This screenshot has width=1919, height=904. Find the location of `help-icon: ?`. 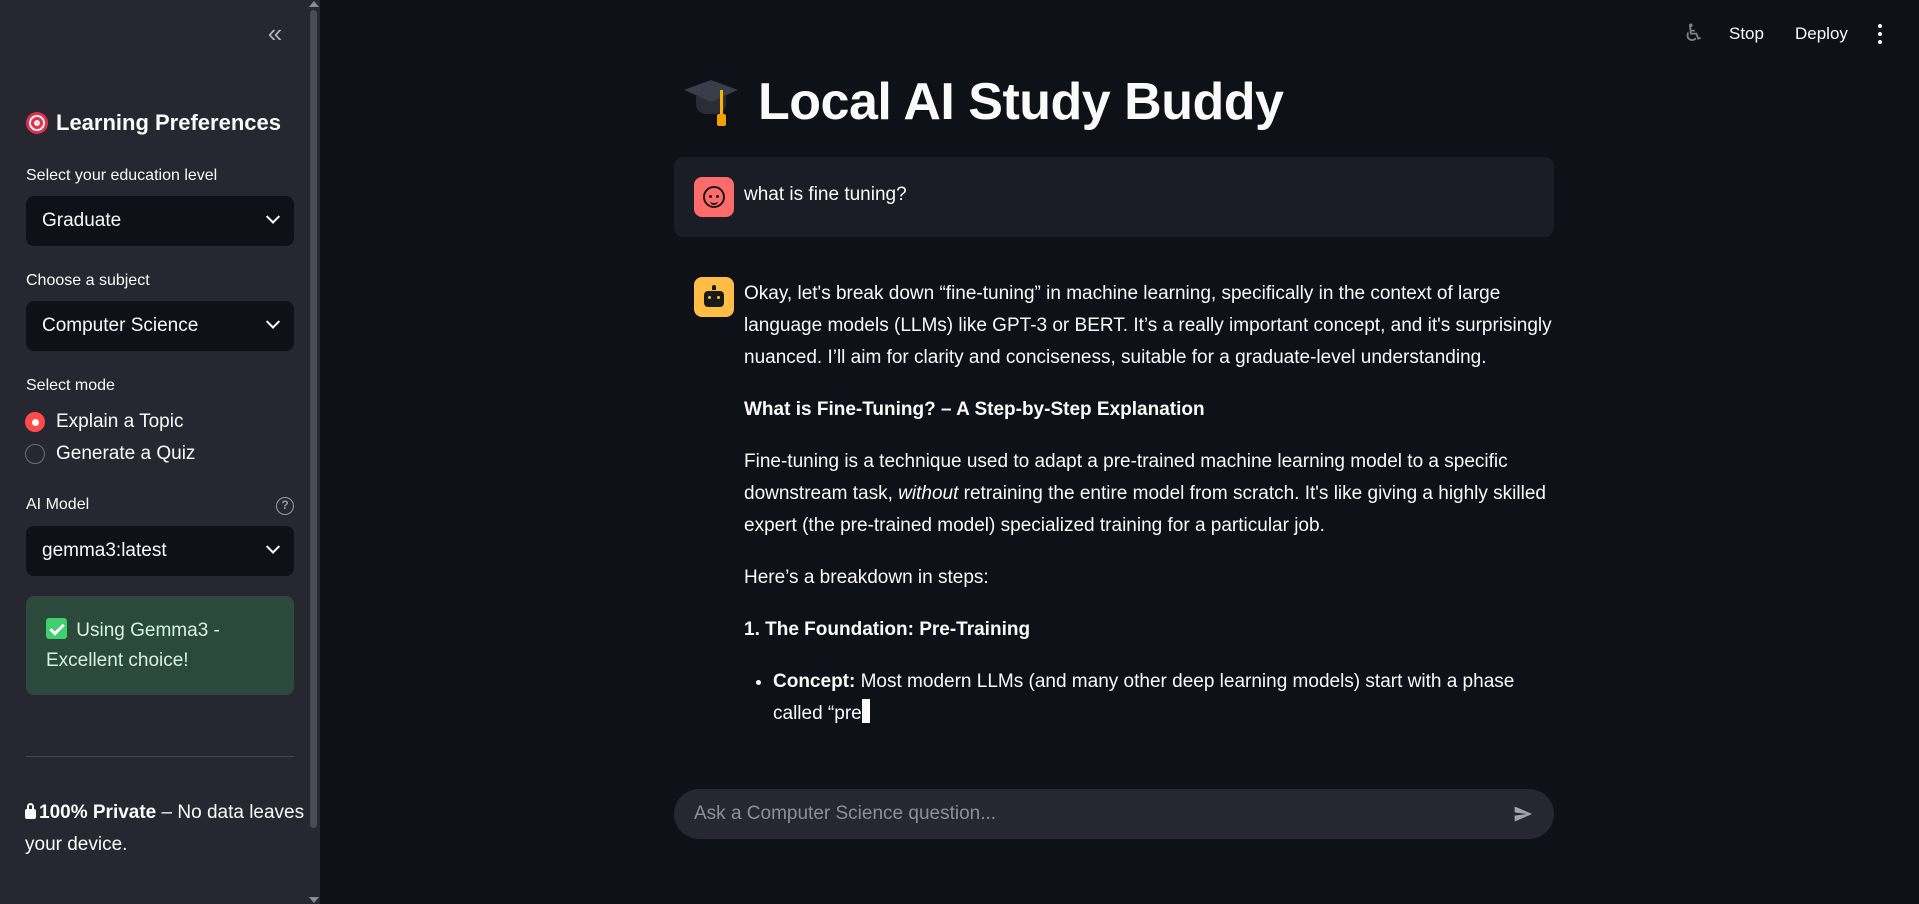

help-icon: ? is located at coordinates (285, 506).